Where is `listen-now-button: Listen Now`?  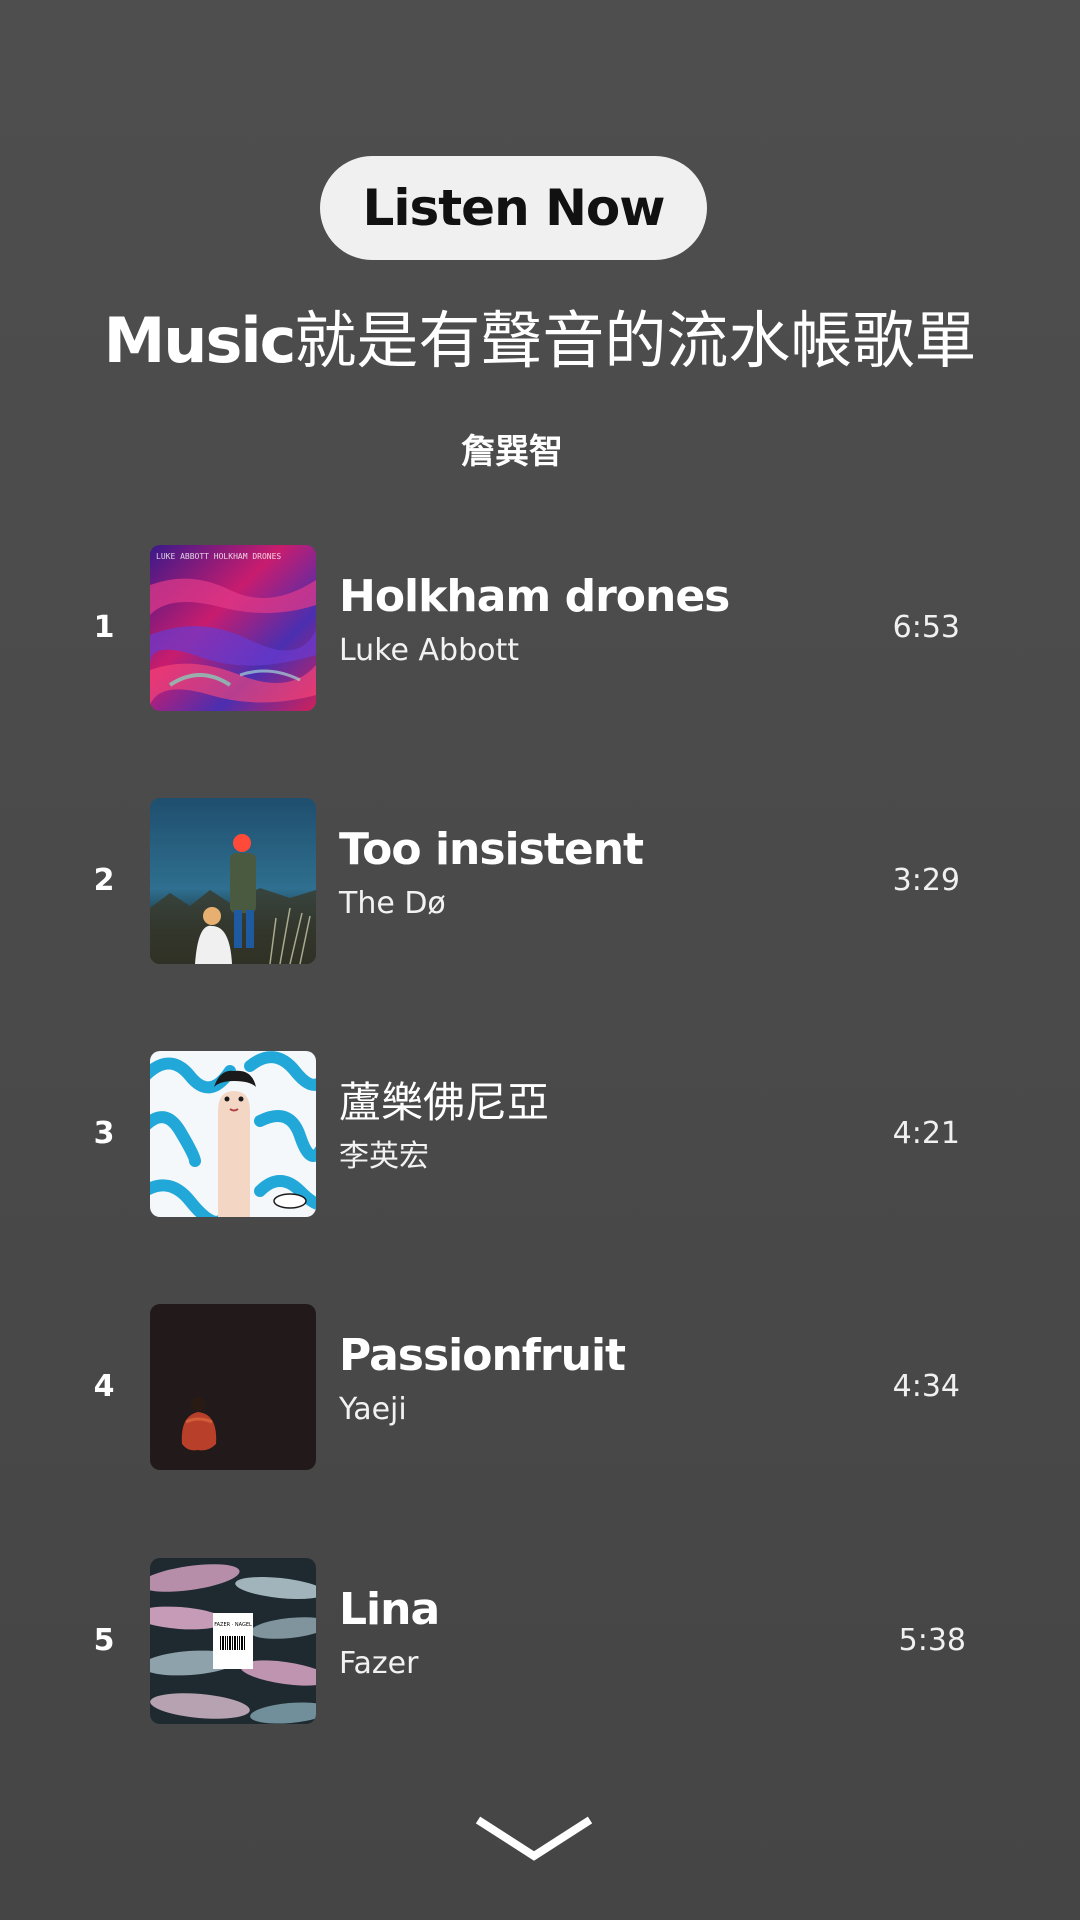 listen-now-button: Listen Now is located at coordinates (513, 208).